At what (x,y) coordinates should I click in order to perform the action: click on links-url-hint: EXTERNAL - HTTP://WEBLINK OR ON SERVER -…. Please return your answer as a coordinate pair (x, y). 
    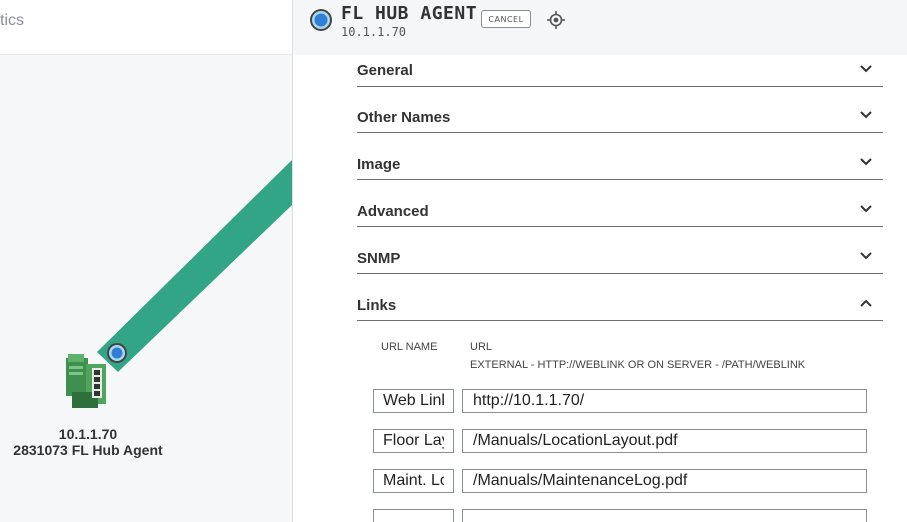
    Looking at the image, I should click on (638, 365).